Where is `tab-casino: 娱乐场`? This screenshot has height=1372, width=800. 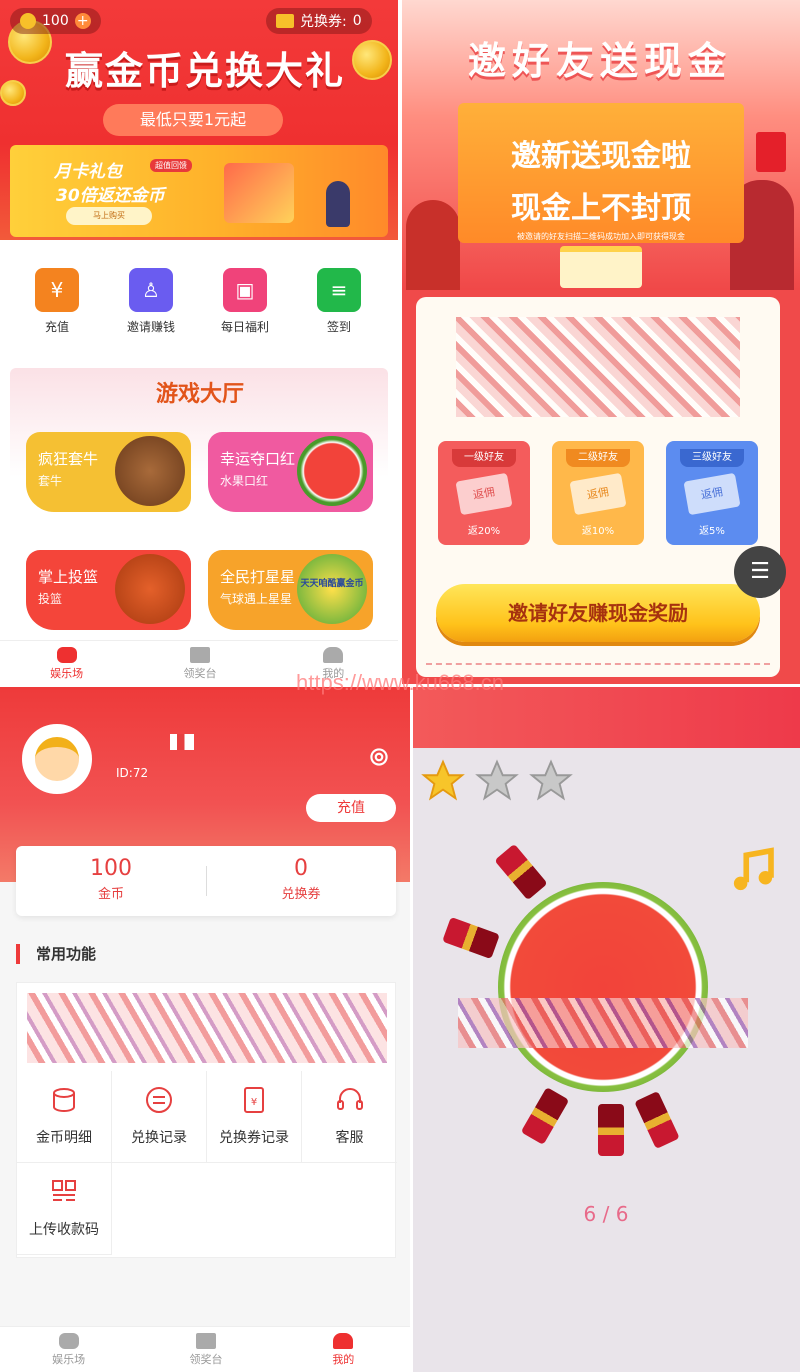 tab-casino: 娱乐场 is located at coordinates (69, 1349).